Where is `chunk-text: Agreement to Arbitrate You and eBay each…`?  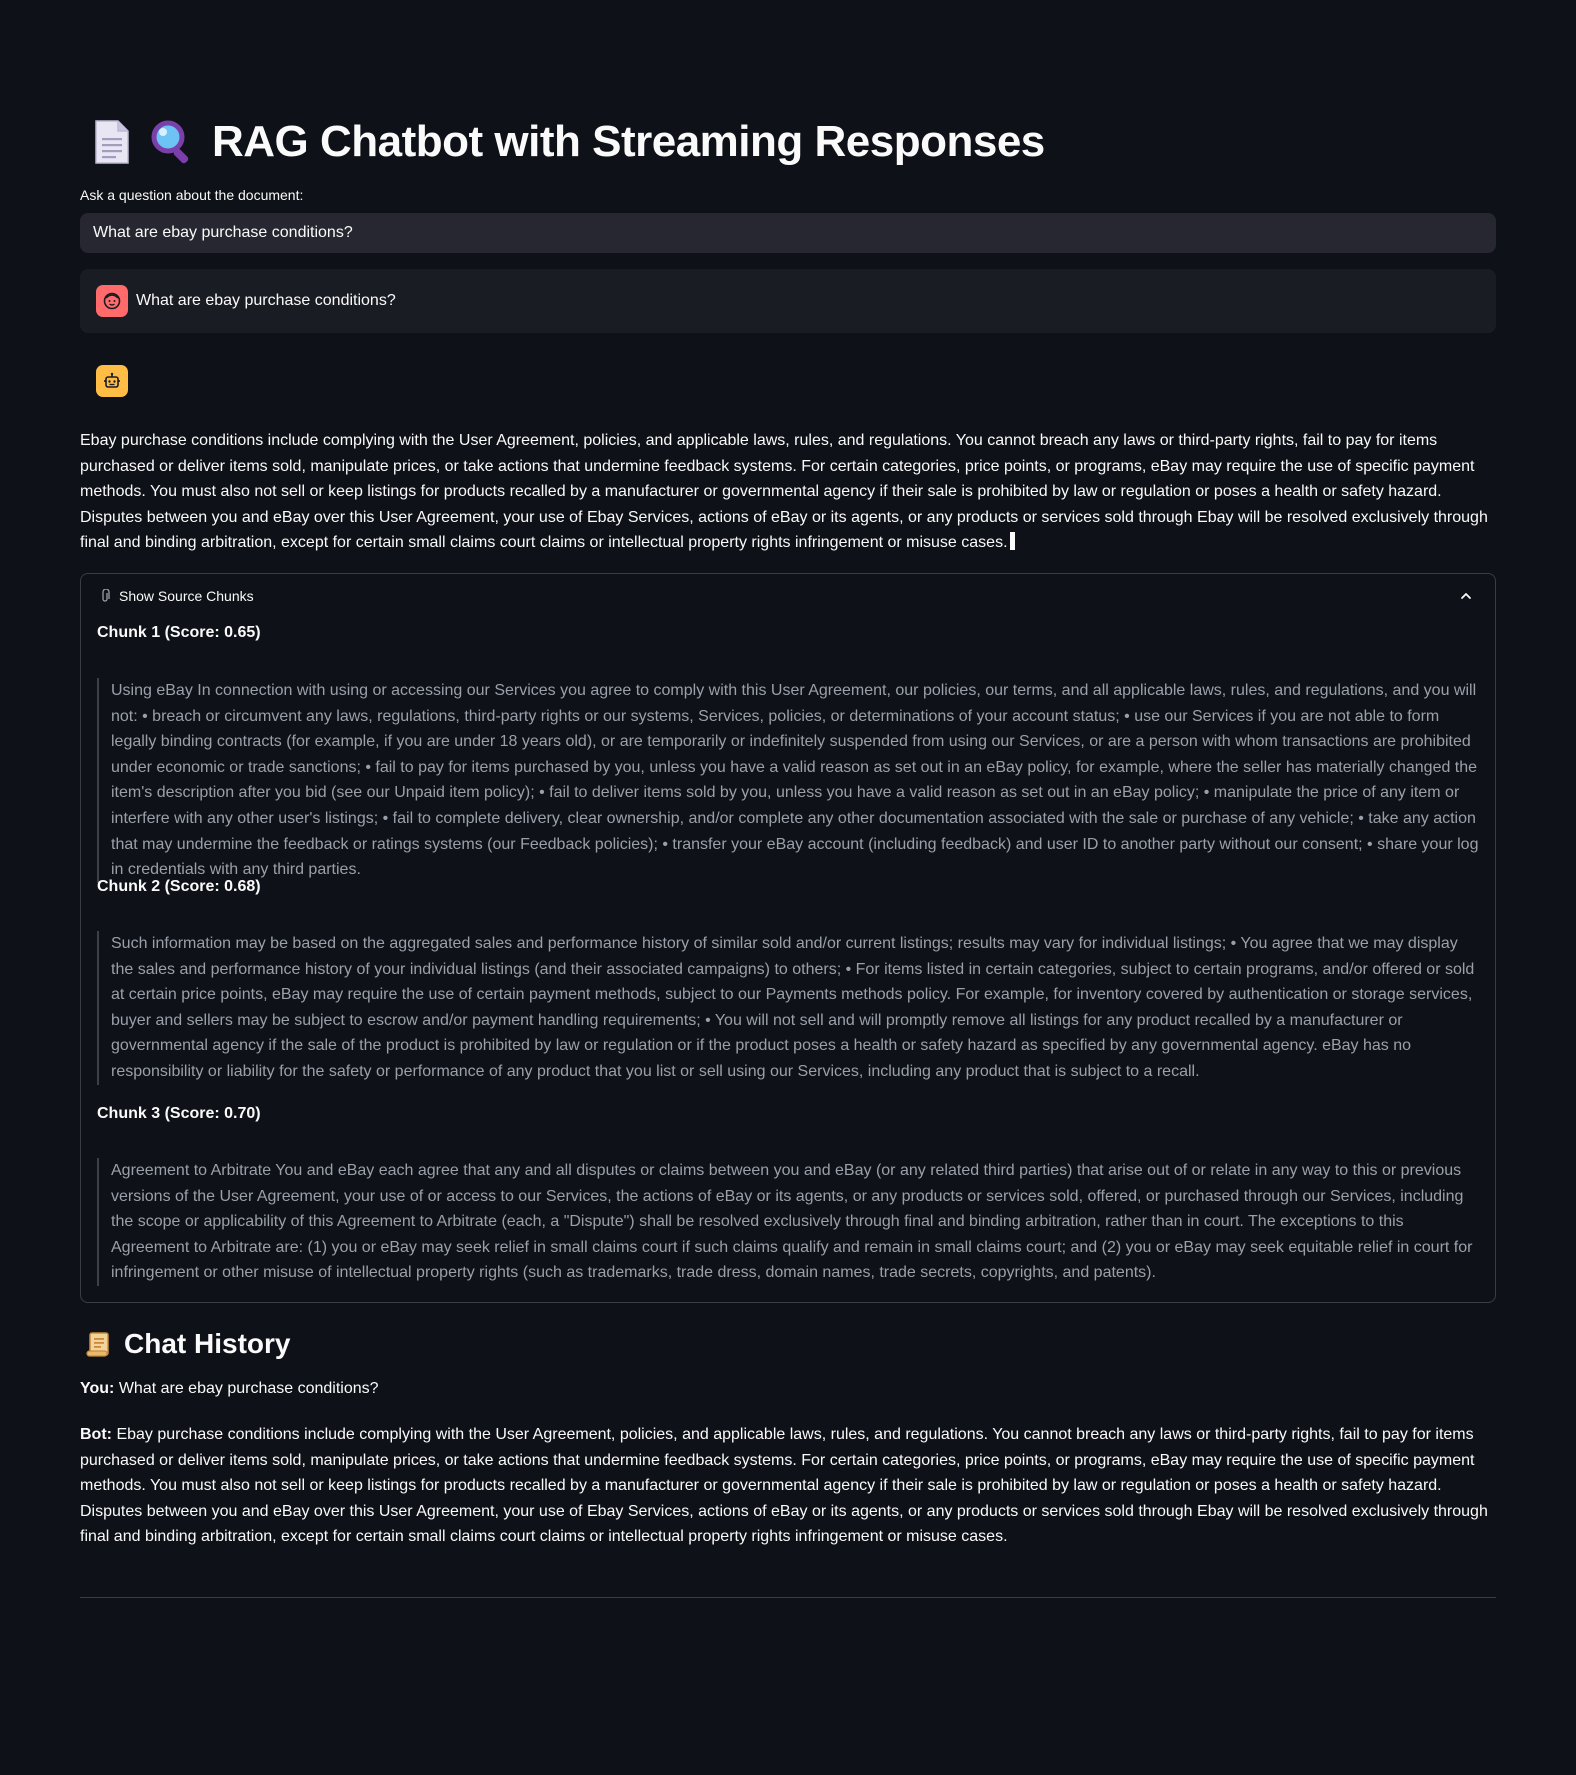 chunk-text: Agreement to Arbitrate You and eBay each… is located at coordinates (789, 1222).